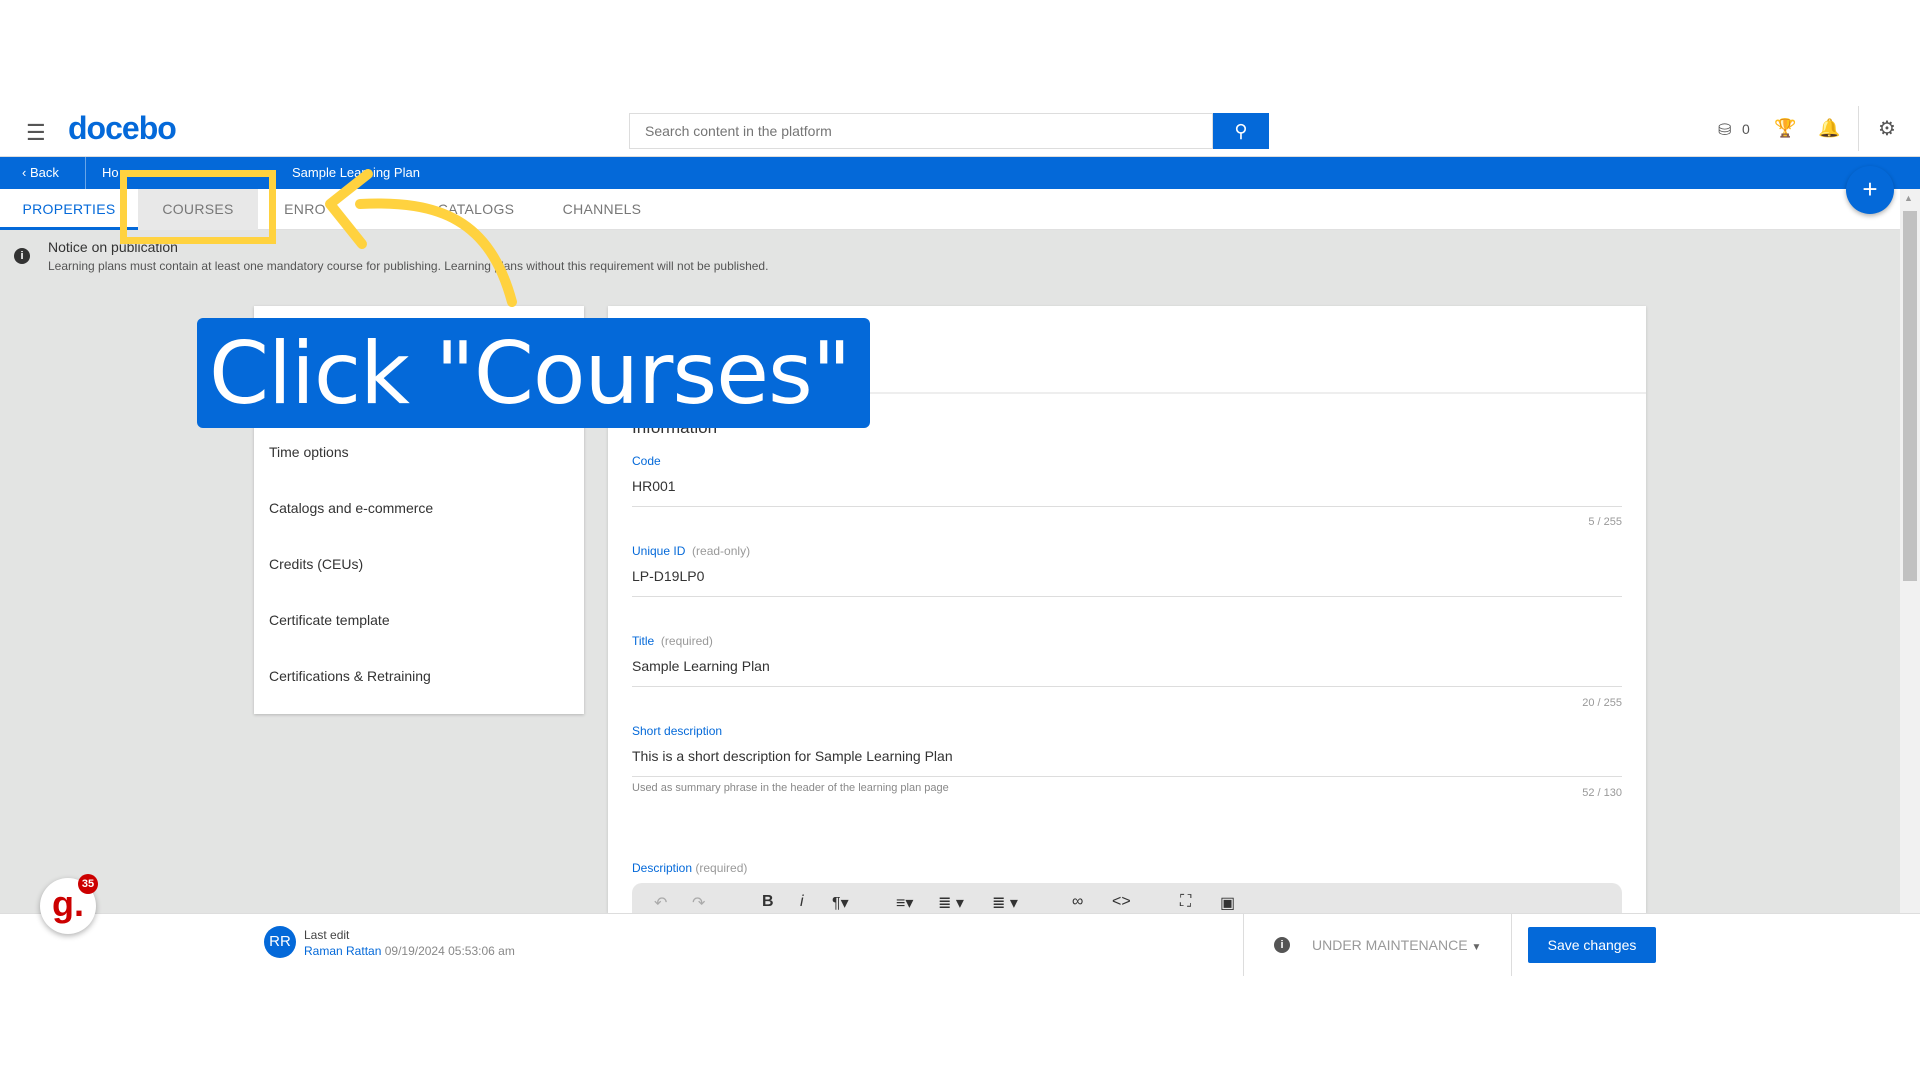 This screenshot has width=1920, height=1080. Describe the element at coordinates (1121, 902) in the screenshot. I see `code-icon: <>` at that location.